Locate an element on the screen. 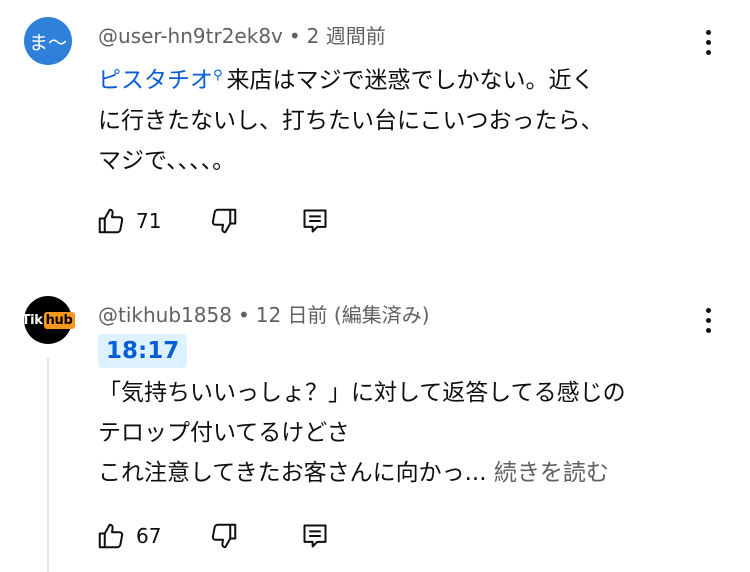 The image size is (750, 572). search-icon: ⚲ is located at coordinates (218, 75).